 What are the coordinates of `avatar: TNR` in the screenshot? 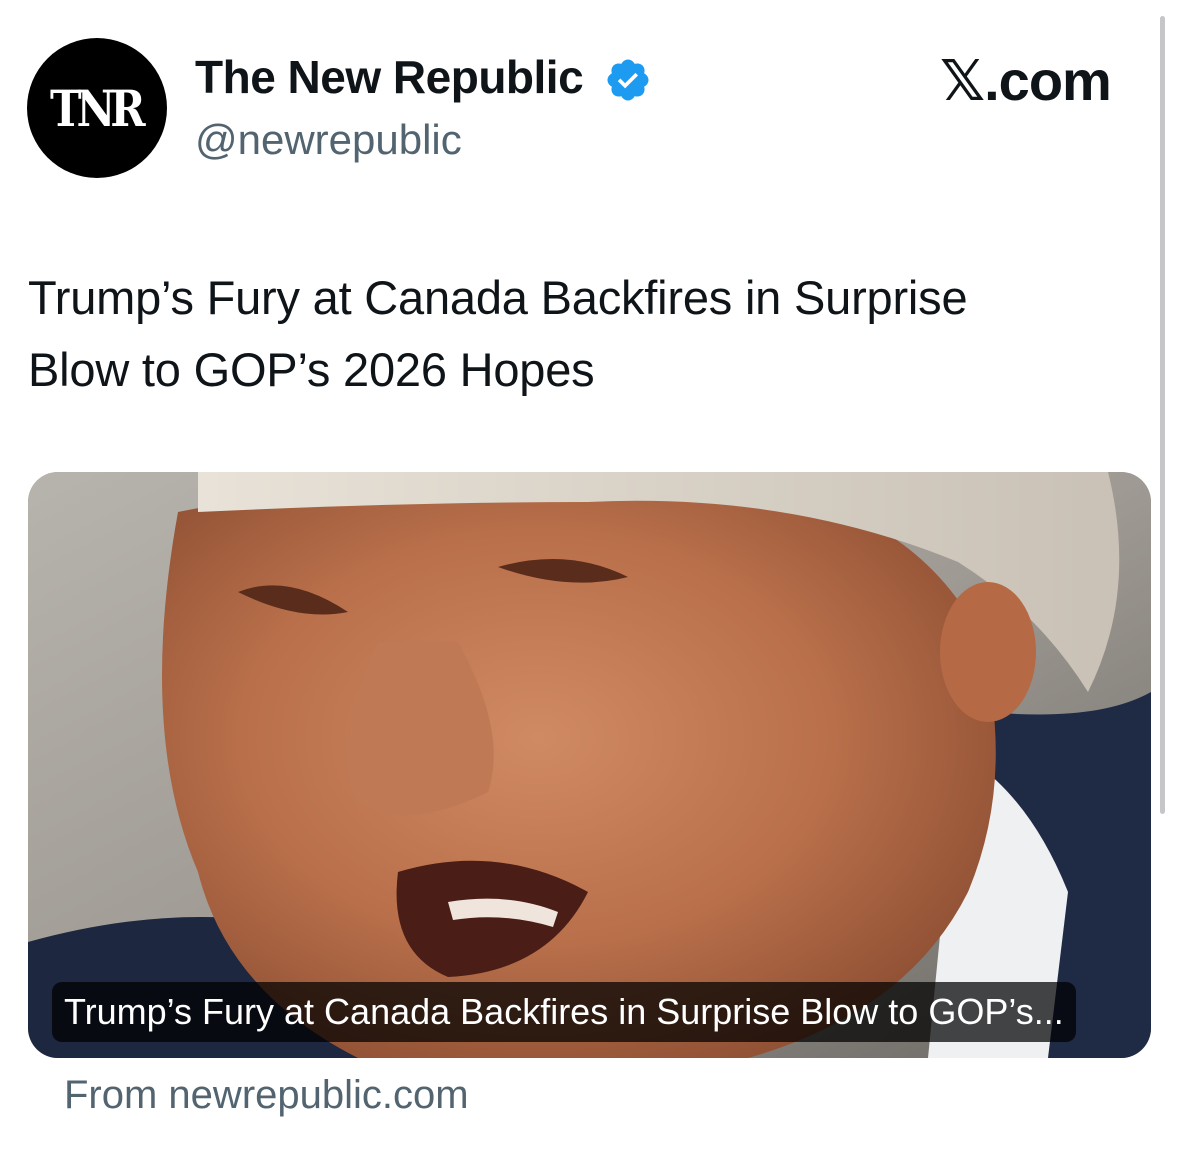 It's located at (97, 108).